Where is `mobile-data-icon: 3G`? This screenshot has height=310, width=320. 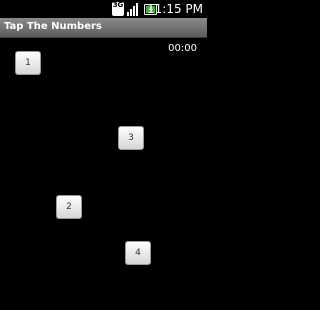 mobile-data-icon: 3G is located at coordinates (118, 9).